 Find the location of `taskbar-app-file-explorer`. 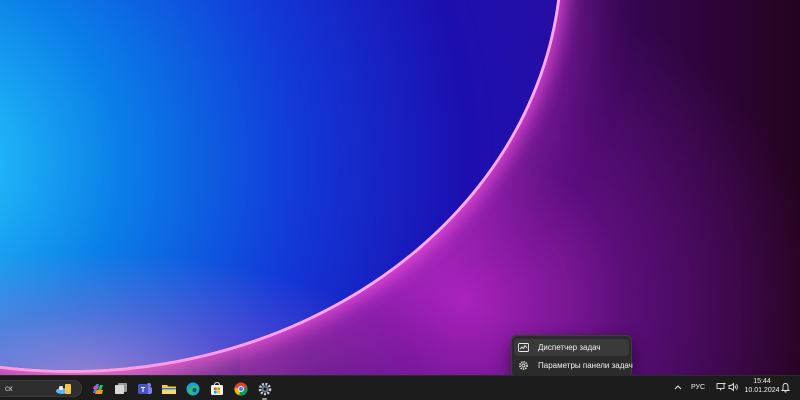

taskbar-app-file-explorer is located at coordinates (168, 388).